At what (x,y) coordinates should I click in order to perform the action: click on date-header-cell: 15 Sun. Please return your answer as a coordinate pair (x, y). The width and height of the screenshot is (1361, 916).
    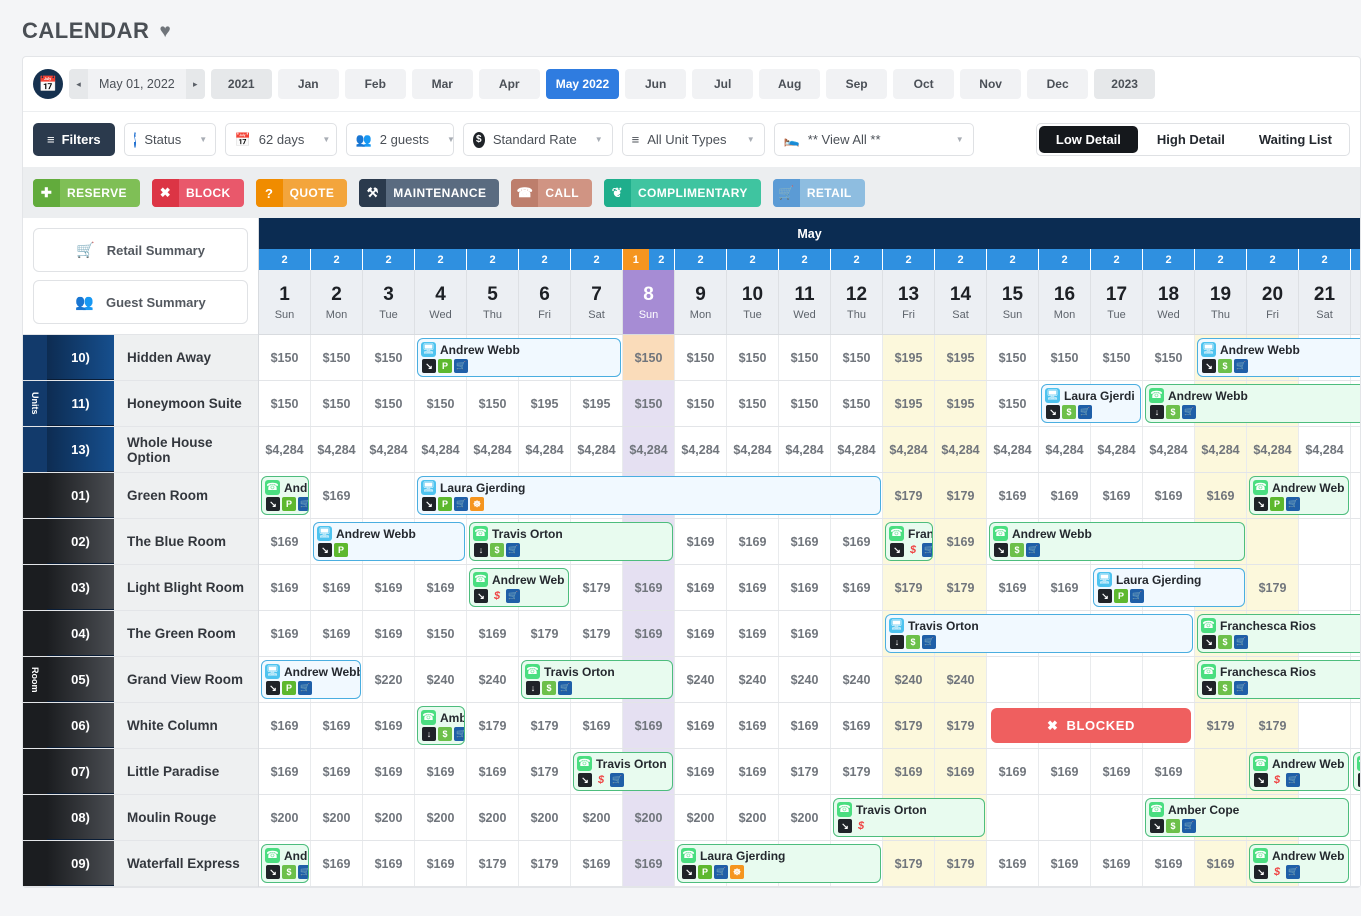
    Looking at the image, I should click on (1013, 302).